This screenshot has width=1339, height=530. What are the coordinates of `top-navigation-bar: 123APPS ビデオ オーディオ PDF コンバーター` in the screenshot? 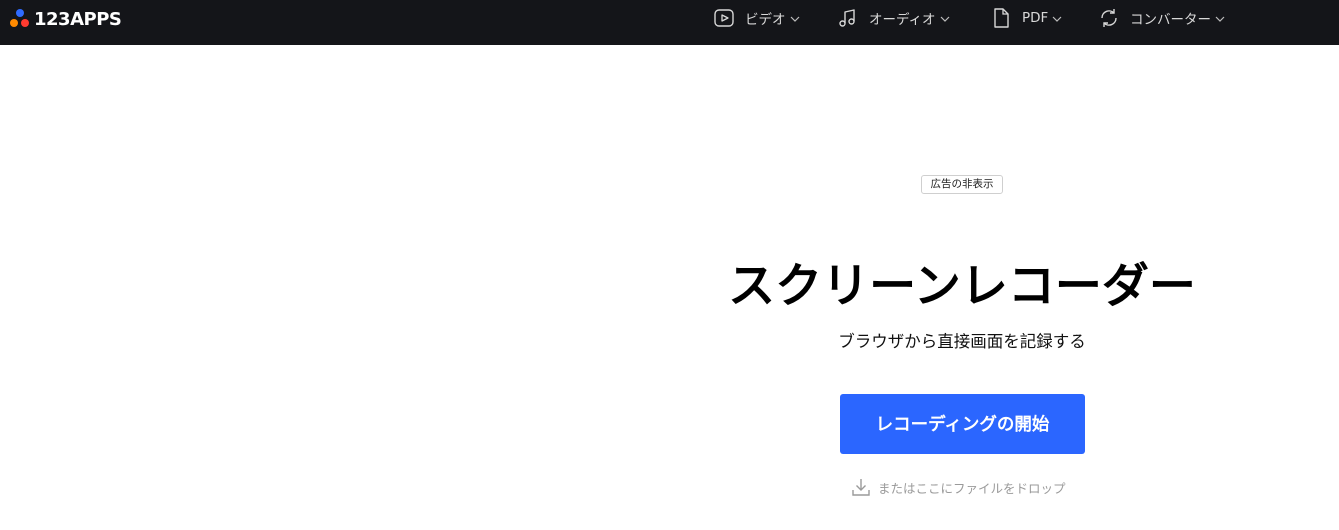 It's located at (669, 22).